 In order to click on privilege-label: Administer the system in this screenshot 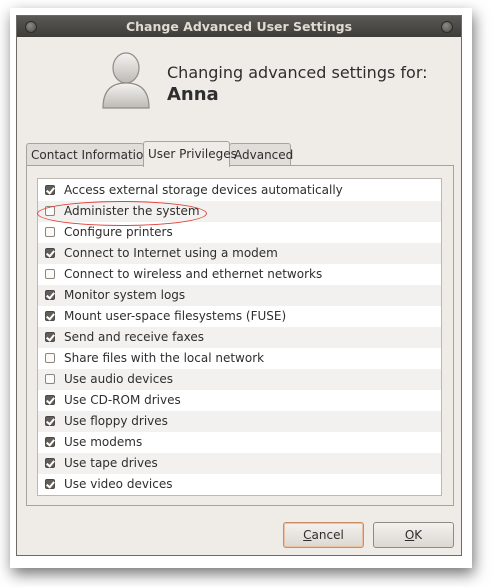, I will do `click(132, 211)`.